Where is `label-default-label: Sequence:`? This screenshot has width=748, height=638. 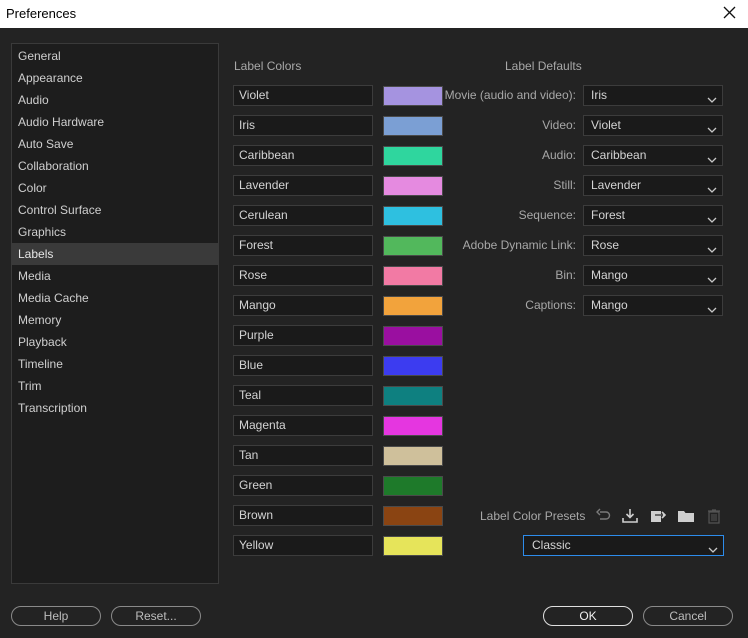
label-default-label: Sequence: is located at coordinates (547, 215).